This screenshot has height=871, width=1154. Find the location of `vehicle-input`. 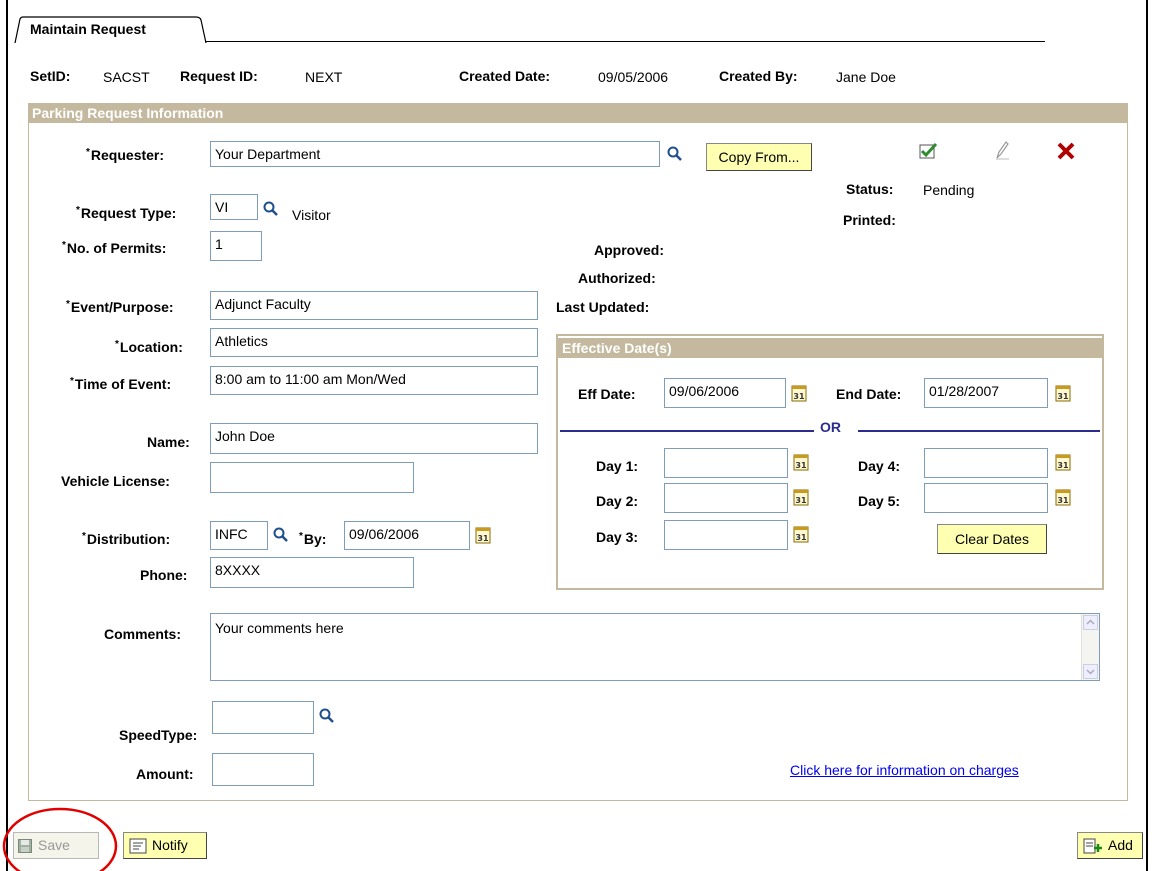

vehicle-input is located at coordinates (312, 477).